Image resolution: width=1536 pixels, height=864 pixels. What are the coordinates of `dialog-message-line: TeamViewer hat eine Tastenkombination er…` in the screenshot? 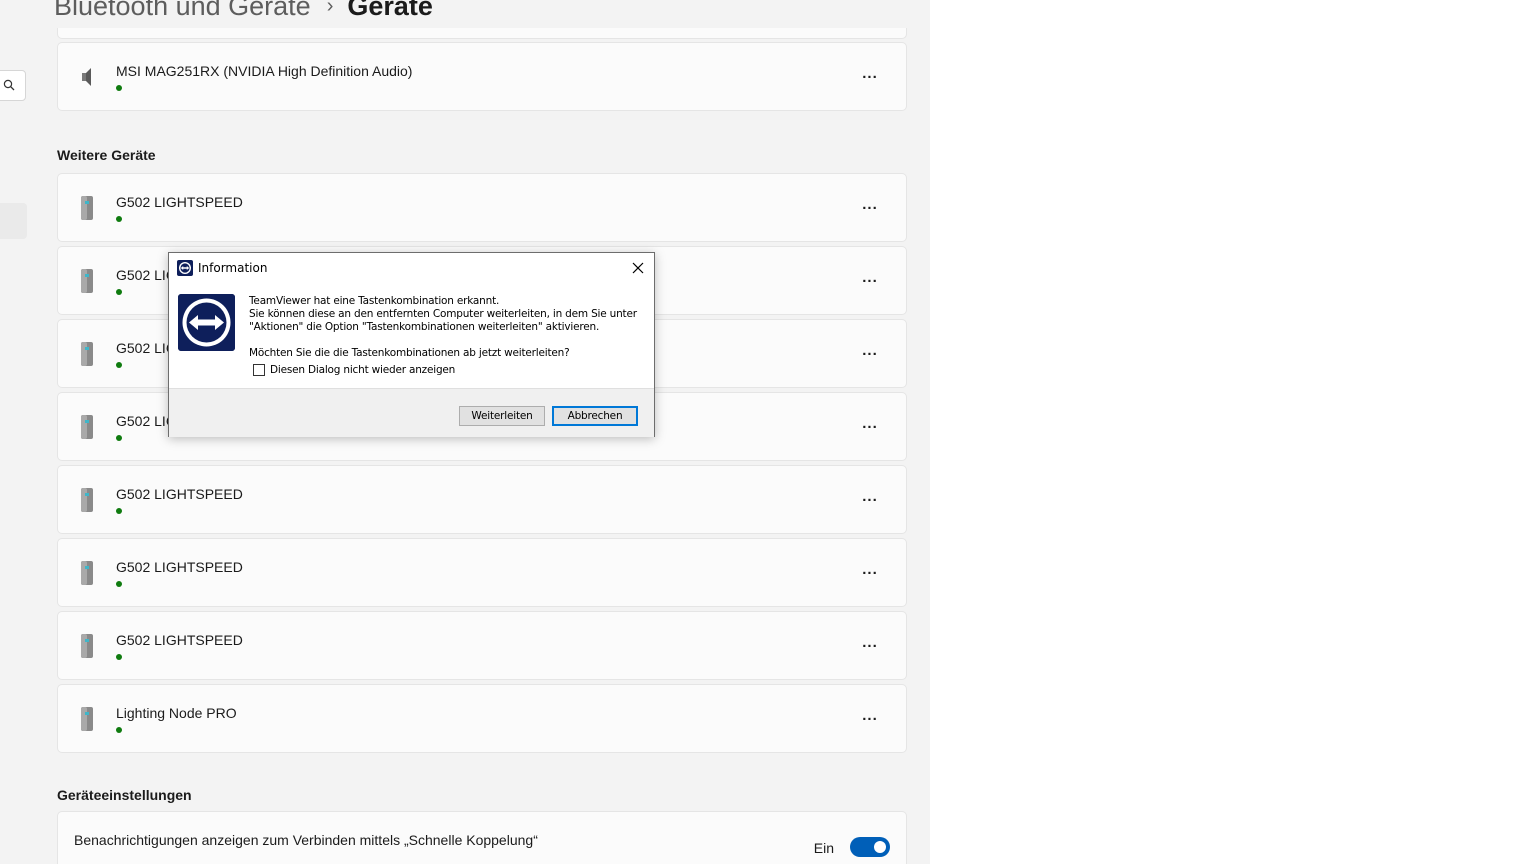 It's located at (374, 301).